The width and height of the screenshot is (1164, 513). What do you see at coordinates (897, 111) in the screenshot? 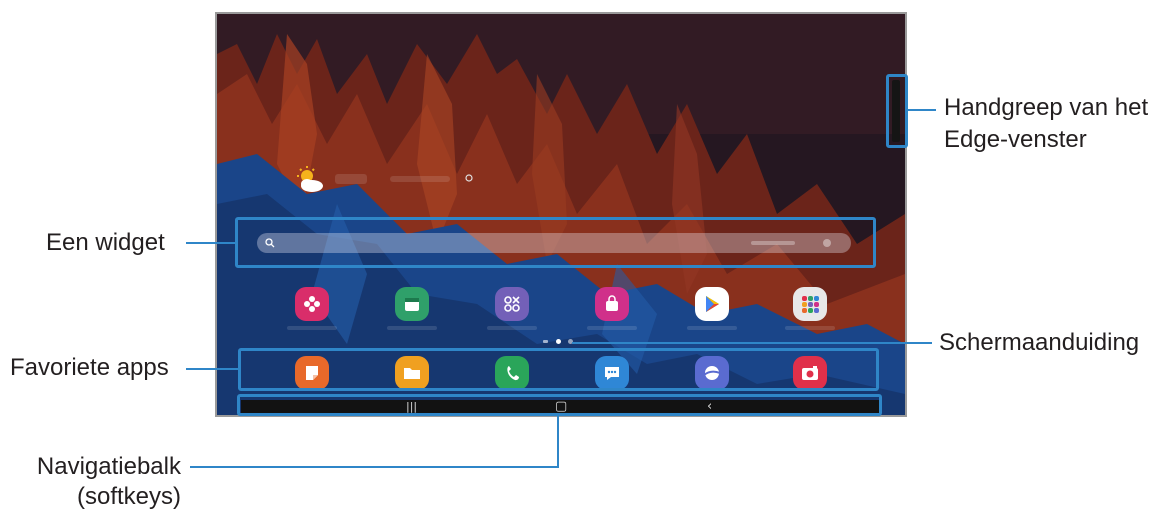
I see `edge-handle-highlight` at bounding box center [897, 111].